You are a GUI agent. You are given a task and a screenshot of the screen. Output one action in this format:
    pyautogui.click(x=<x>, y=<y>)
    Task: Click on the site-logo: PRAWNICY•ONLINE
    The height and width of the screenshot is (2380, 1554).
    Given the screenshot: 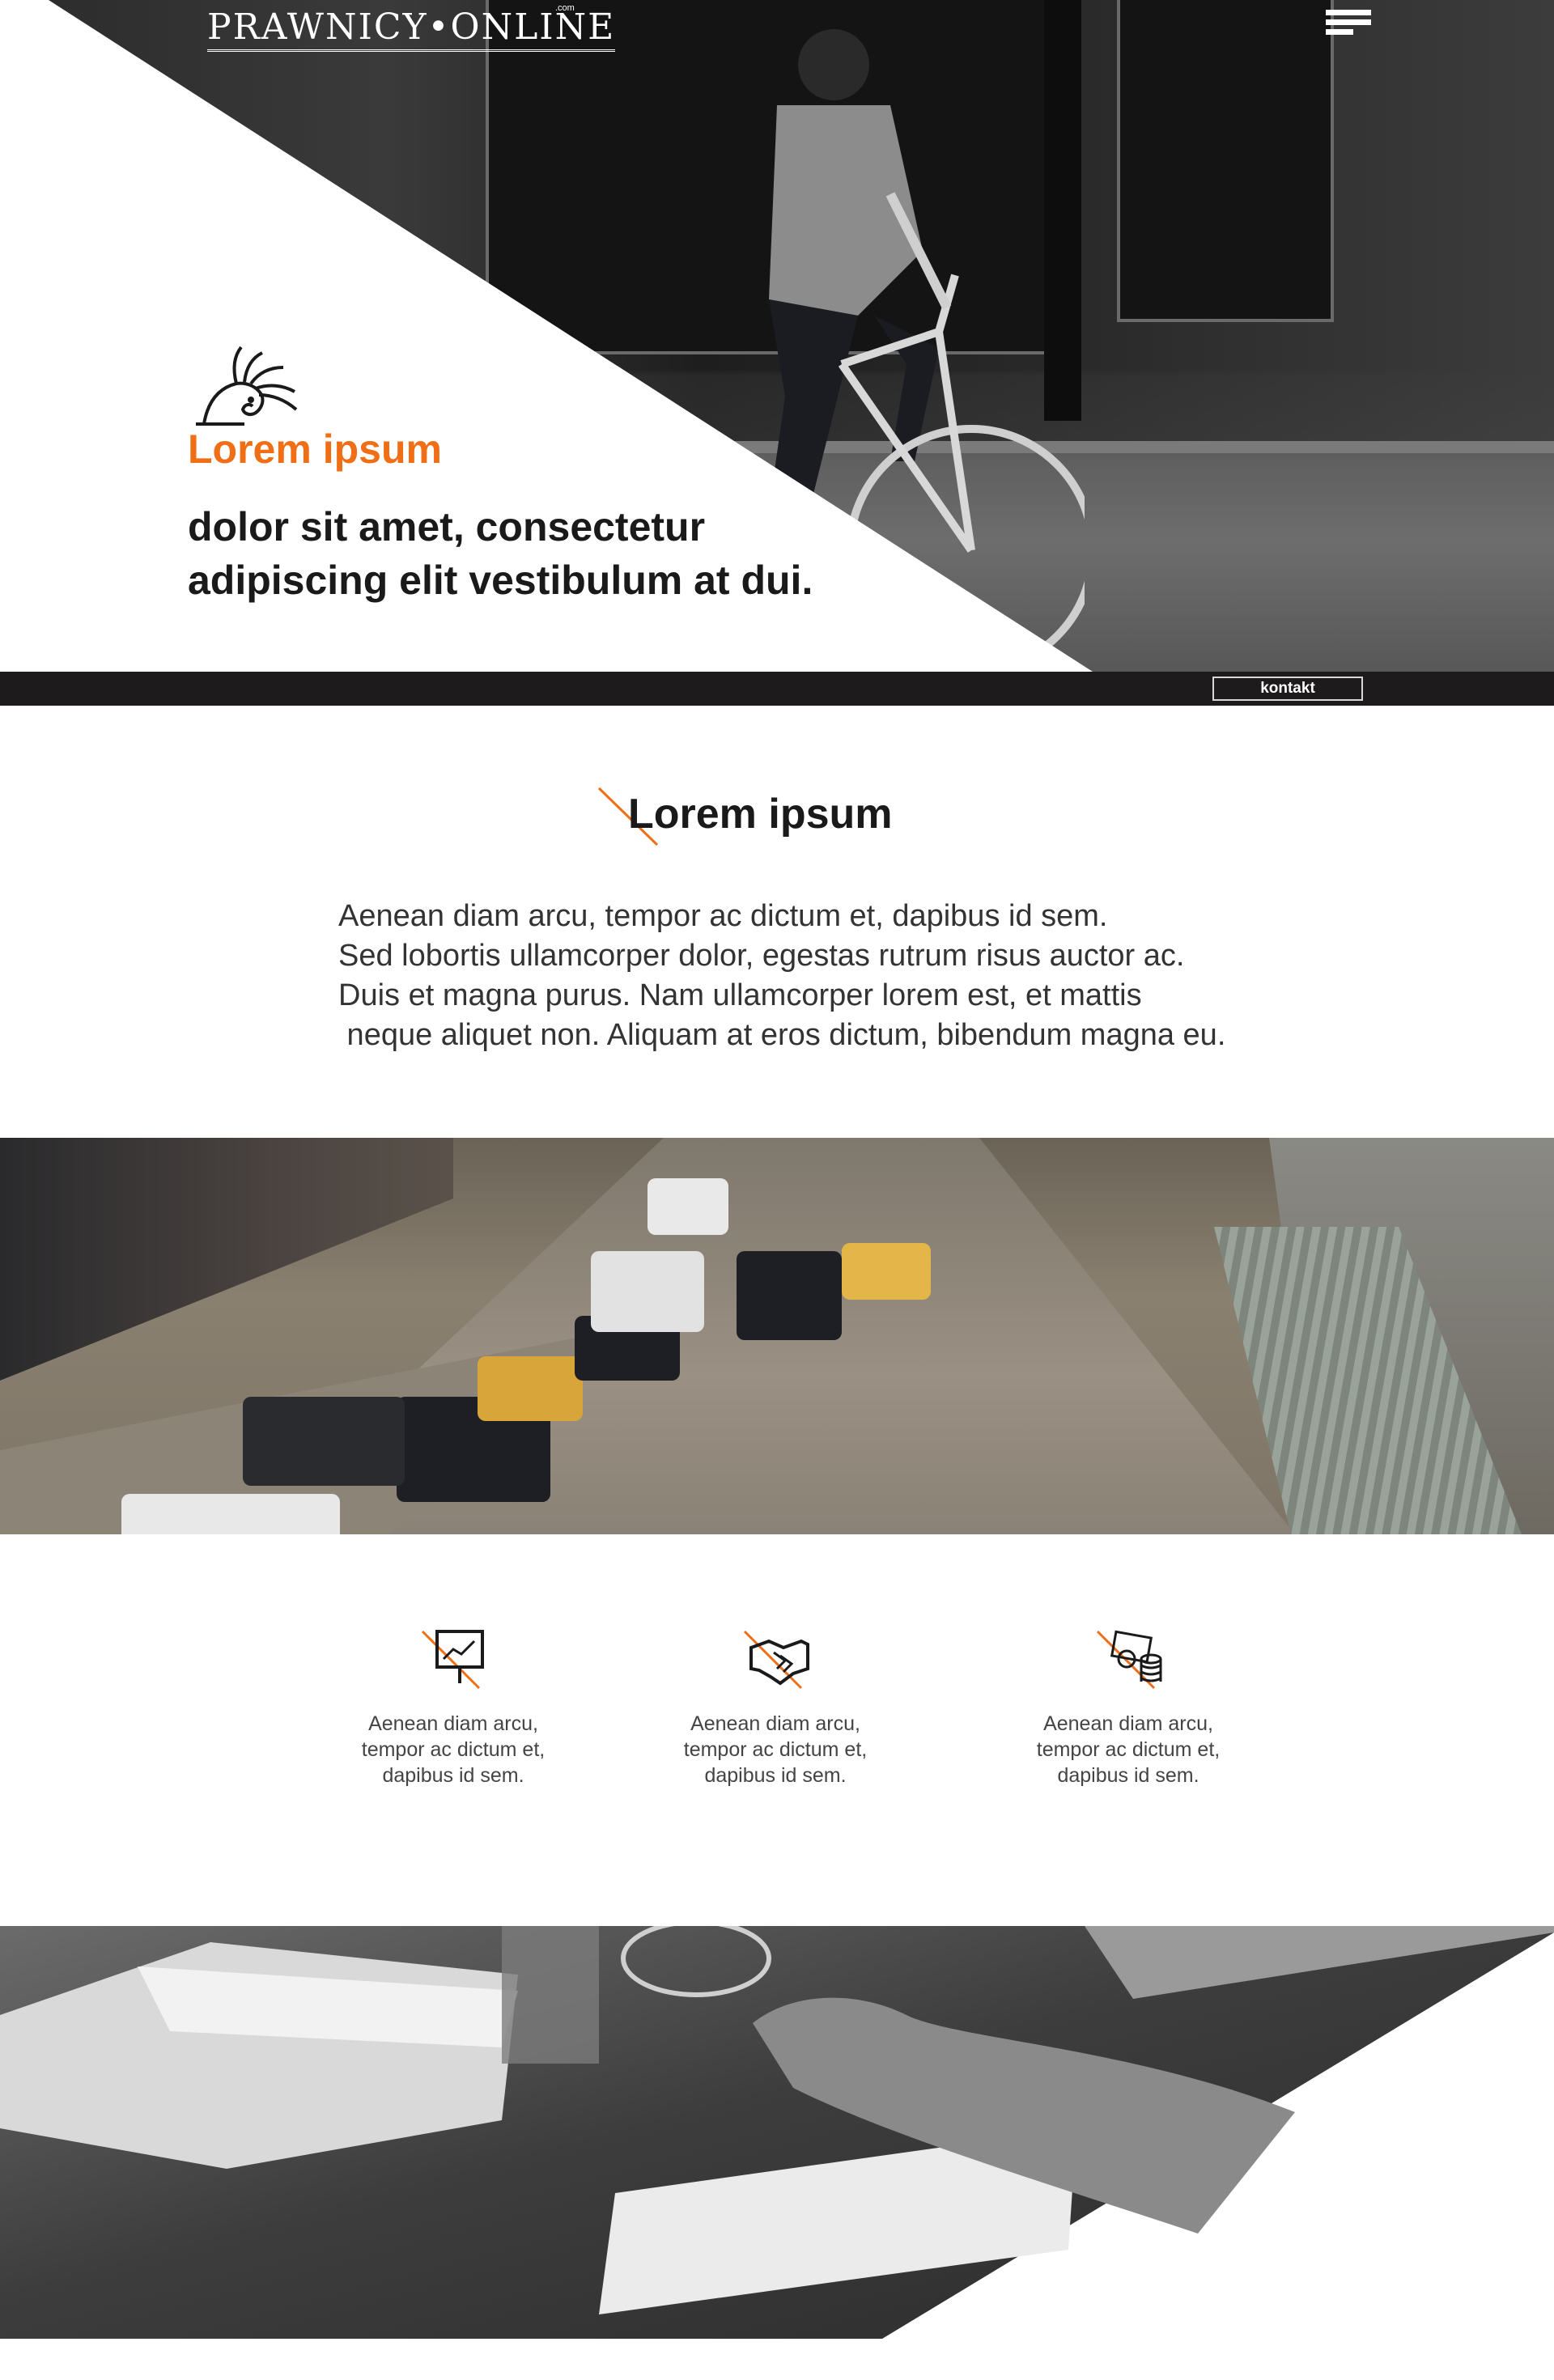 What is the action you would take?
    pyautogui.click(x=411, y=29)
    